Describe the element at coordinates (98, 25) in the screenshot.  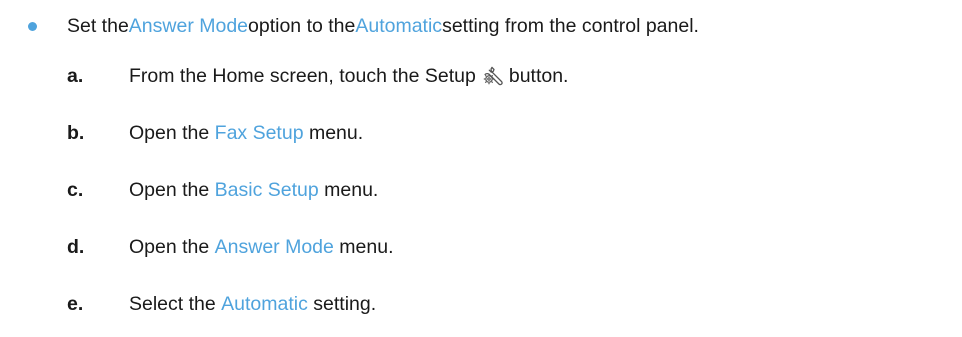
I see `intro-text-pre: Set the` at that location.